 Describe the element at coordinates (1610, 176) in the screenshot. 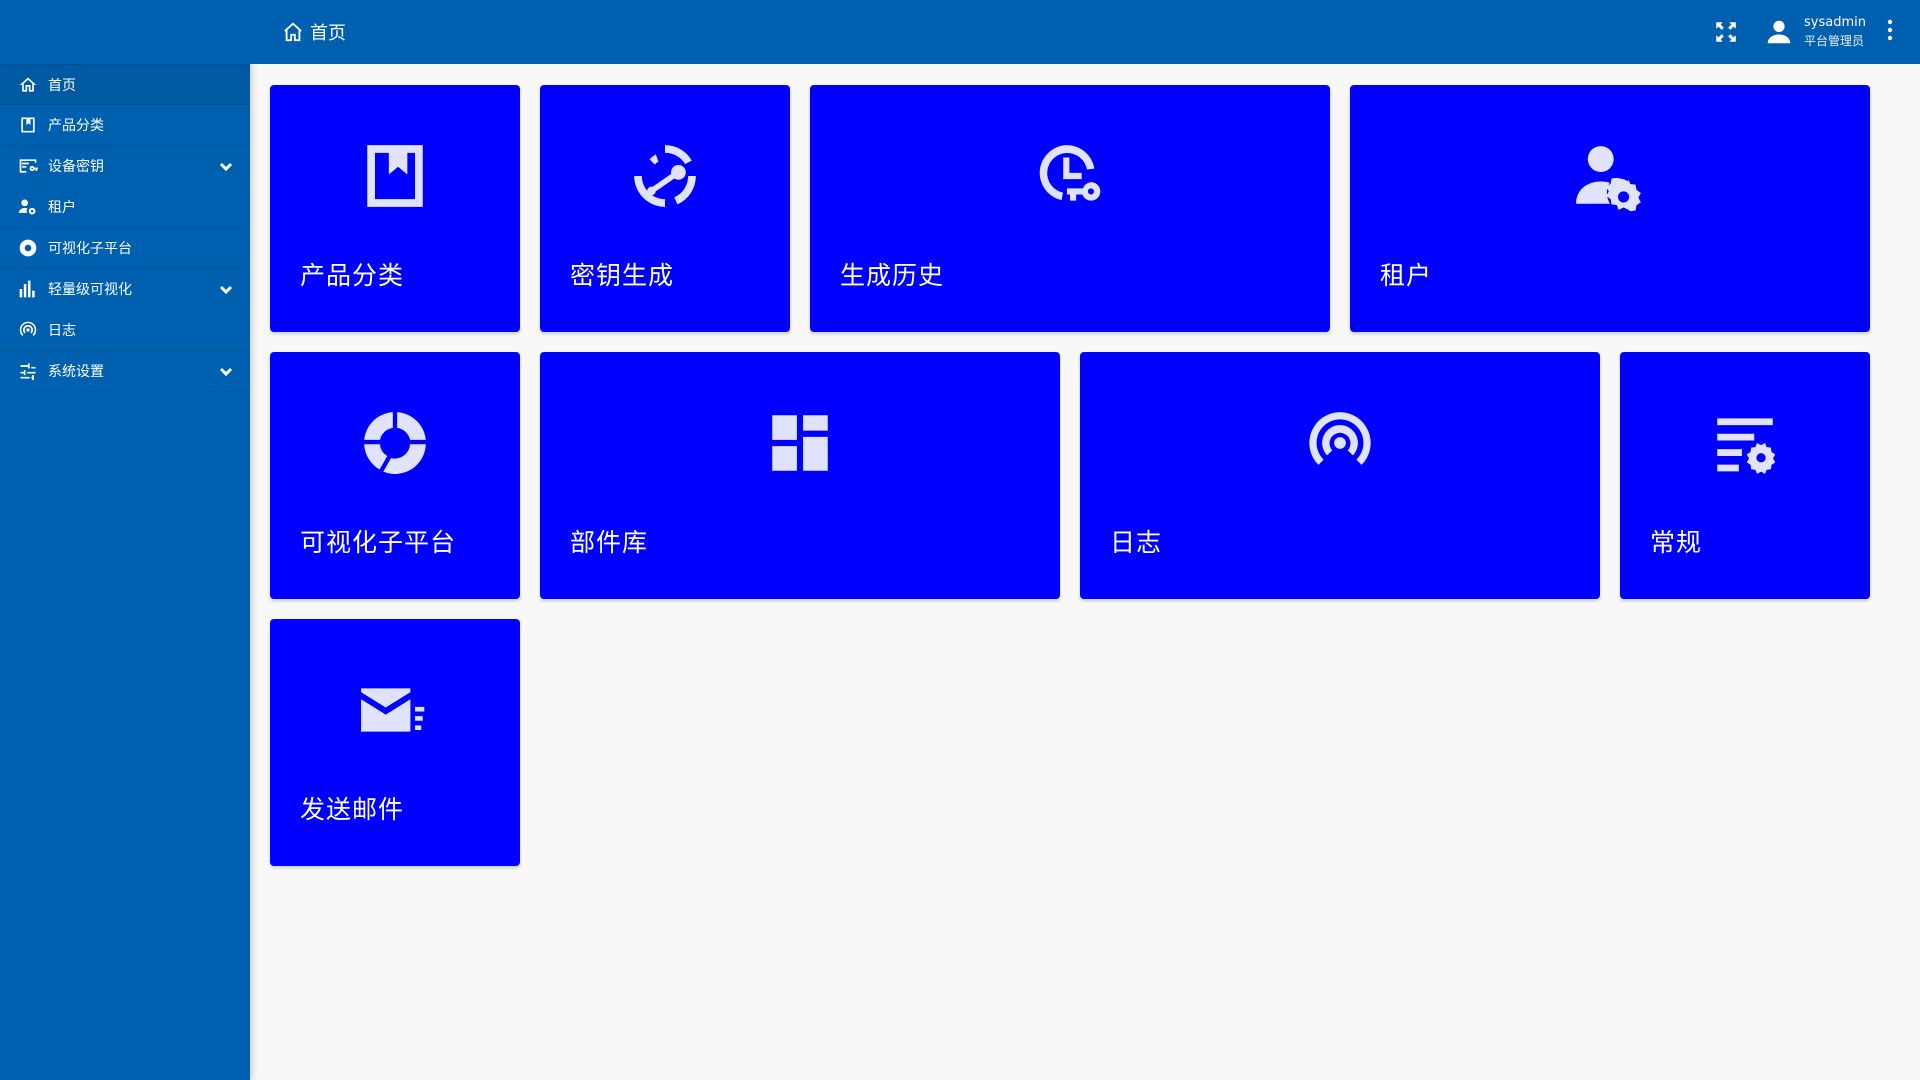

I see `account-cog-icon` at that location.